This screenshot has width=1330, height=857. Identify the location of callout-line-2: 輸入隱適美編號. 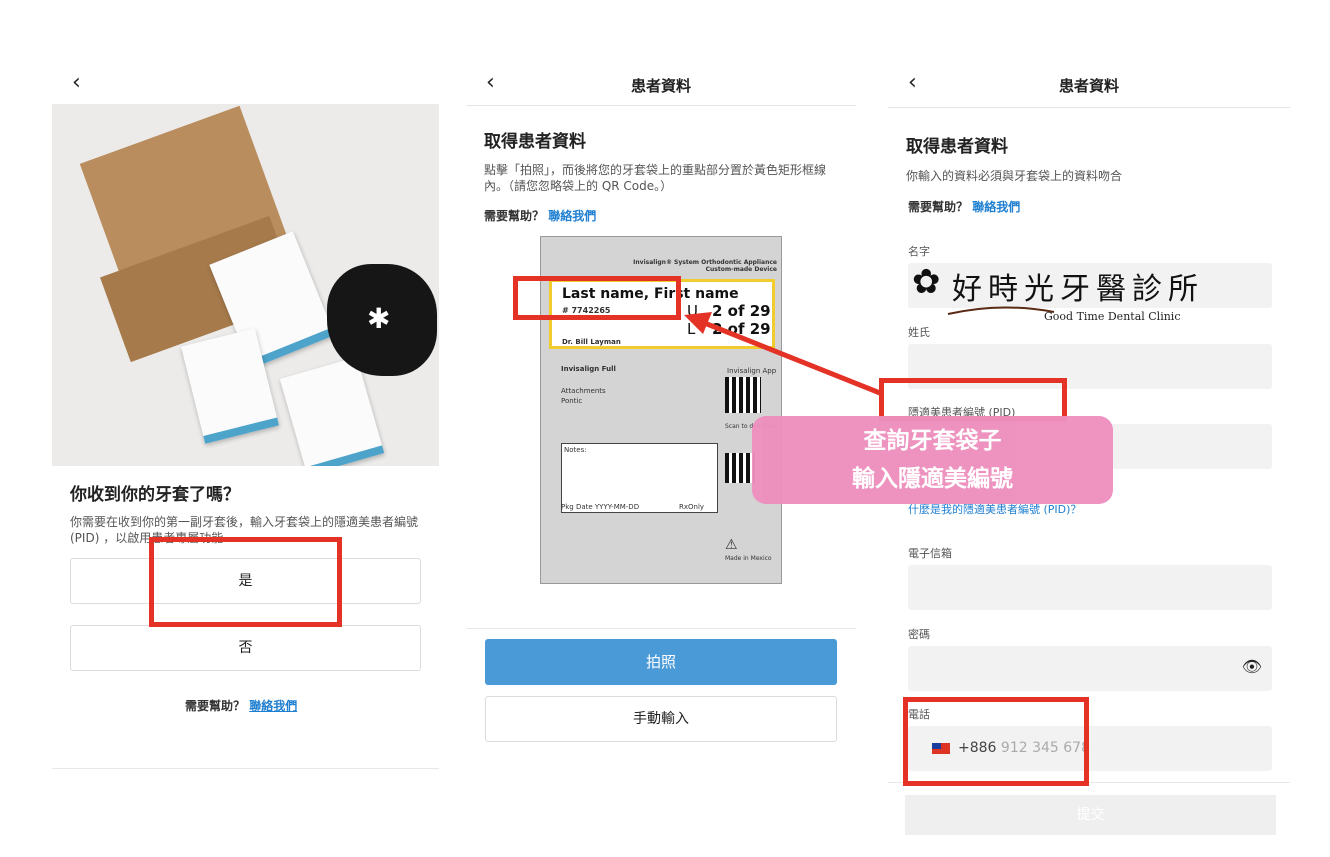
(932, 479).